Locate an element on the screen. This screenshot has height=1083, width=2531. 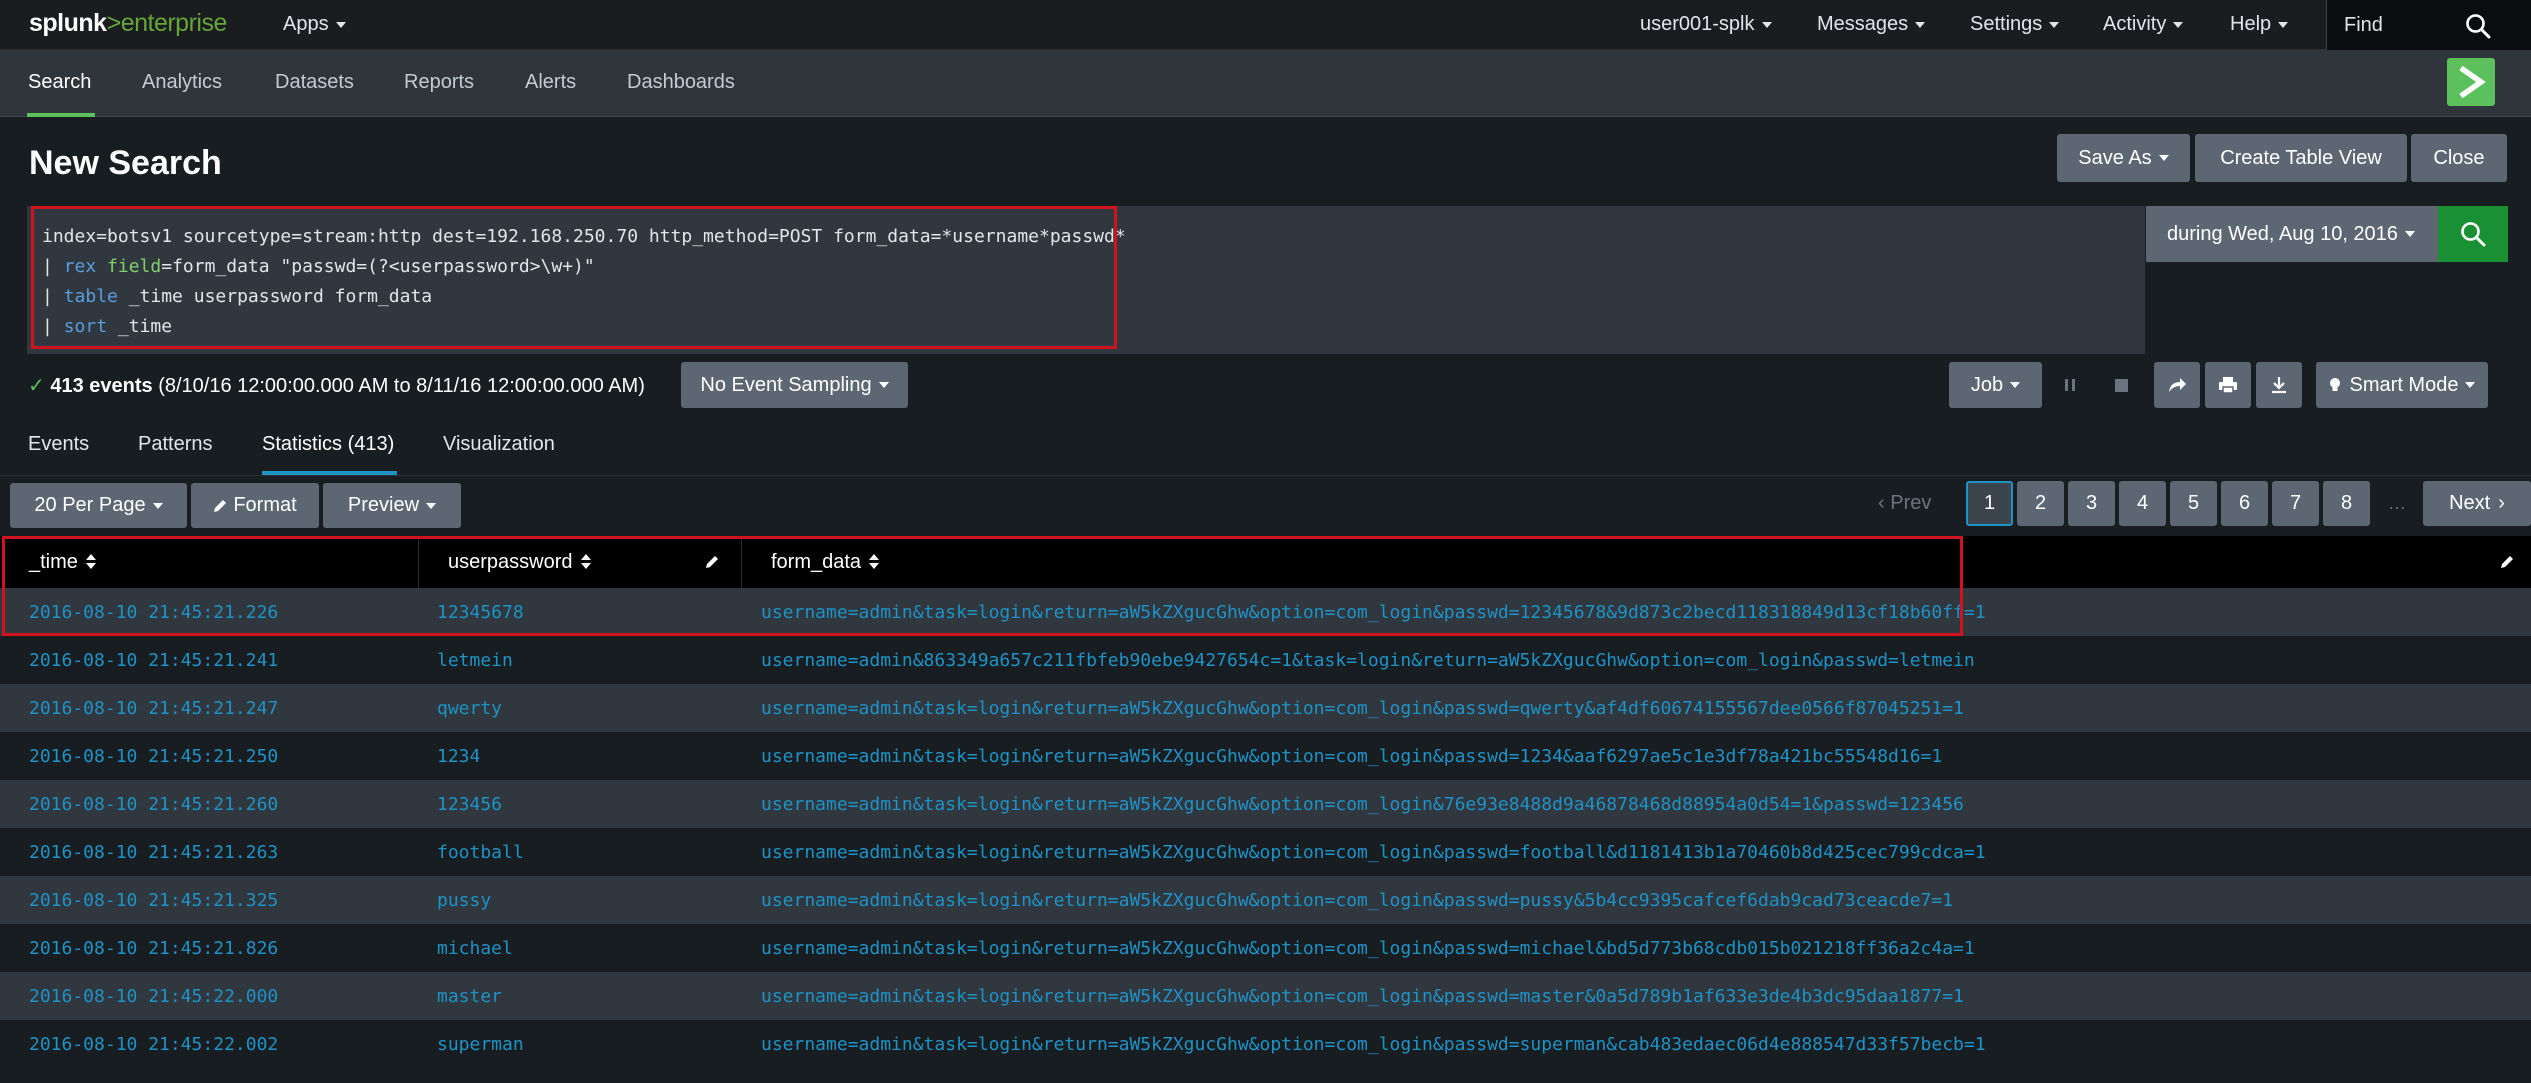
search-app-icon is located at coordinates (2471, 82).